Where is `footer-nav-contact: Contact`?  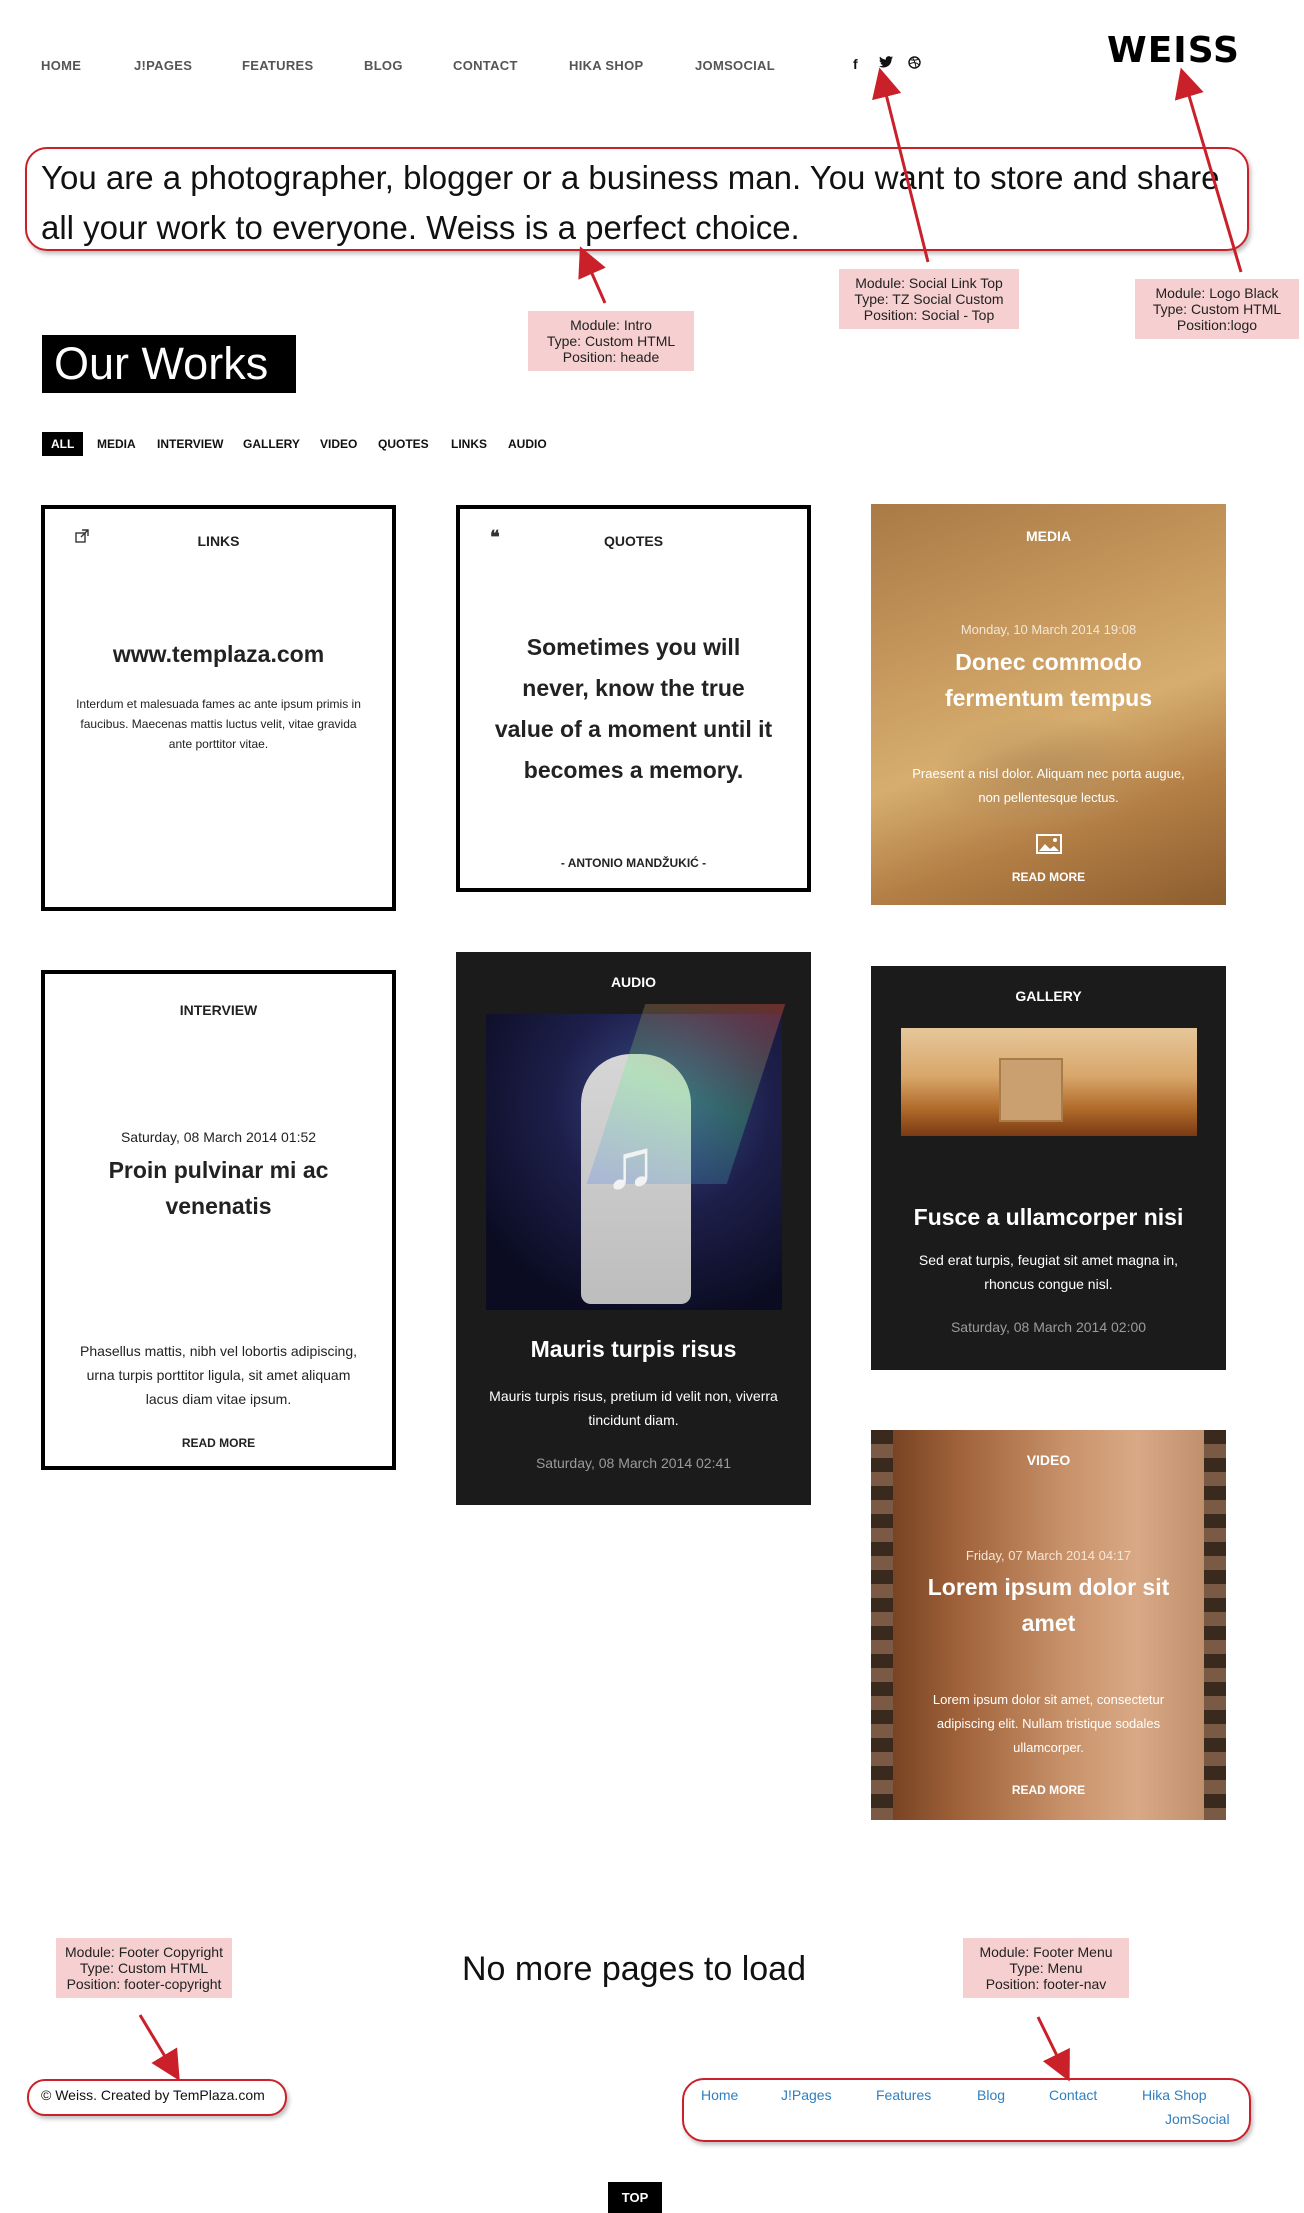
footer-nav-contact: Contact is located at coordinates (1073, 2095).